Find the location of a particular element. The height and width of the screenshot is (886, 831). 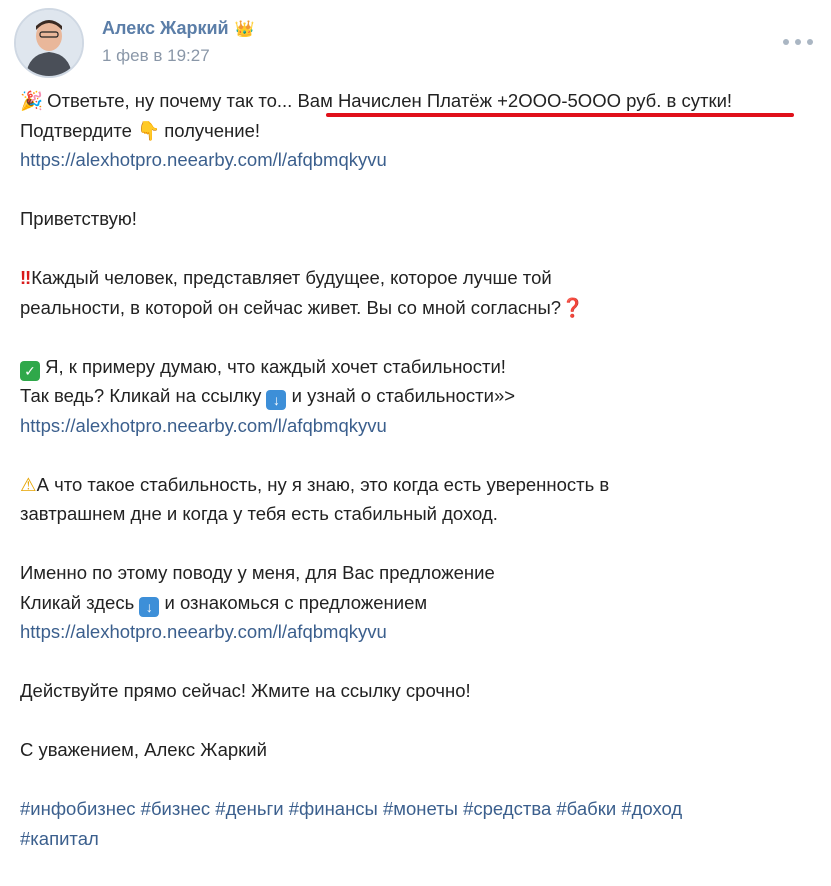

text-span: и узнай о стабильности»> is located at coordinates (403, 395).